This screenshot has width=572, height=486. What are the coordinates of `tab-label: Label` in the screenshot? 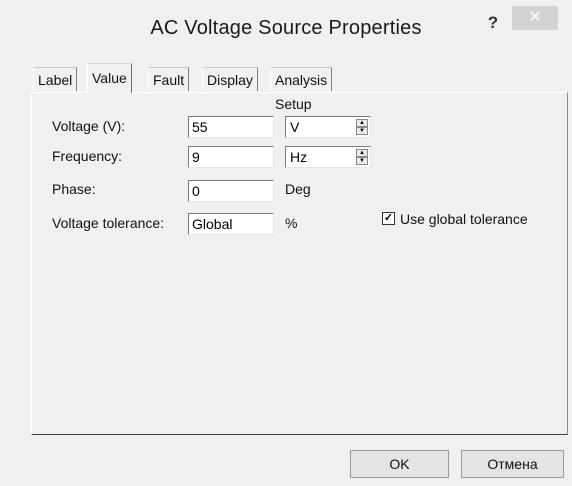 It's located at (55, 79).